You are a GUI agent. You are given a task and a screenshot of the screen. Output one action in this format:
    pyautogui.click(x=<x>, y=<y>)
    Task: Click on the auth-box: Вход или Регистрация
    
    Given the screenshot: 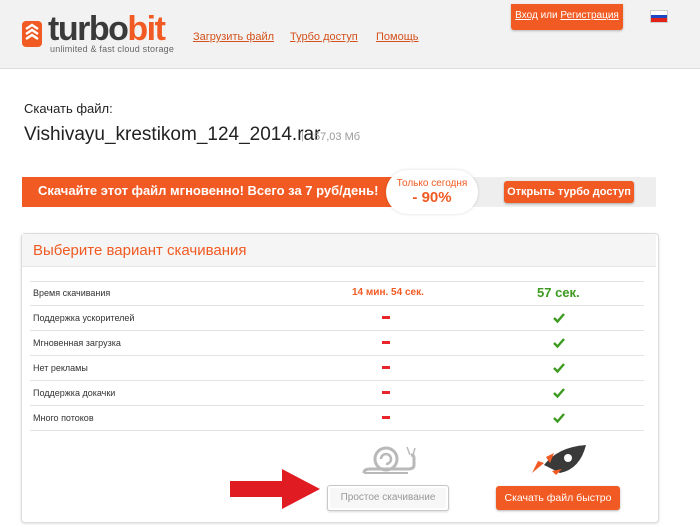 What is the action you would take?
    pyautogui.click(x=567, y=17)
    